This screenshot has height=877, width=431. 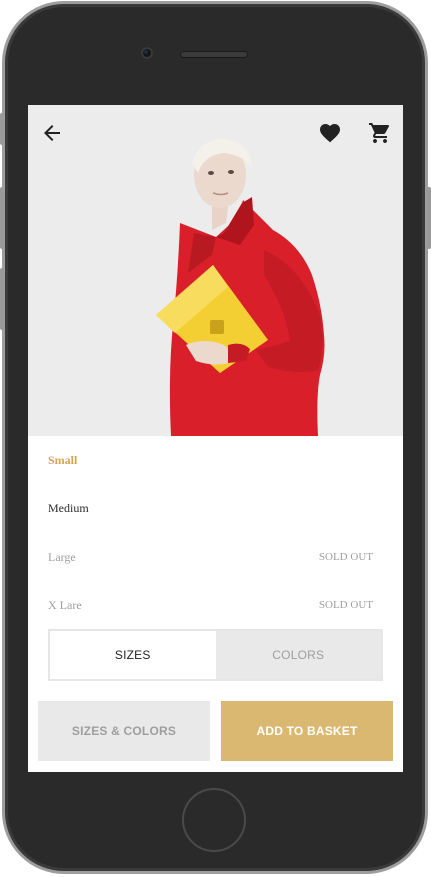 I want to click on size-option-large: Large SOLD OUT, so click(x=210, y=557).